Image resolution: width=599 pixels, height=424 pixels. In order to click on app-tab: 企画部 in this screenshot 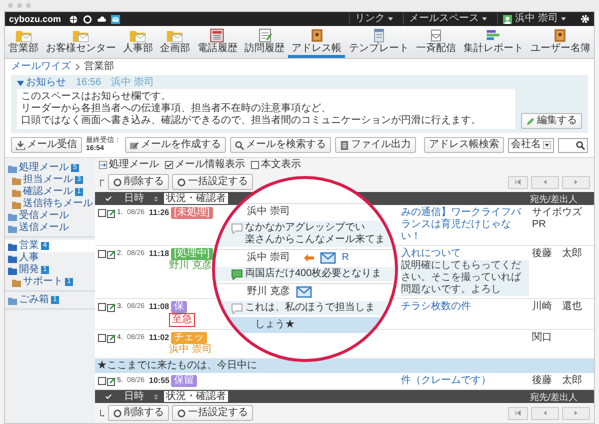, I will do `click(175, 42)`.